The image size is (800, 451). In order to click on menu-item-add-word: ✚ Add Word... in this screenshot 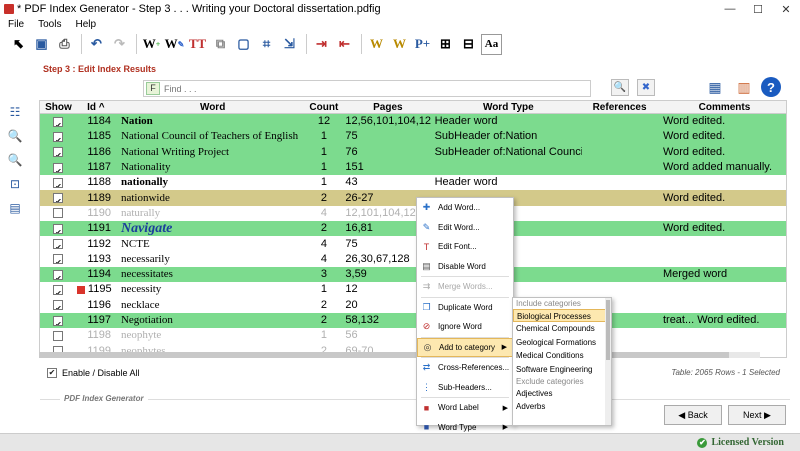, I will do `click(465, 208)`.